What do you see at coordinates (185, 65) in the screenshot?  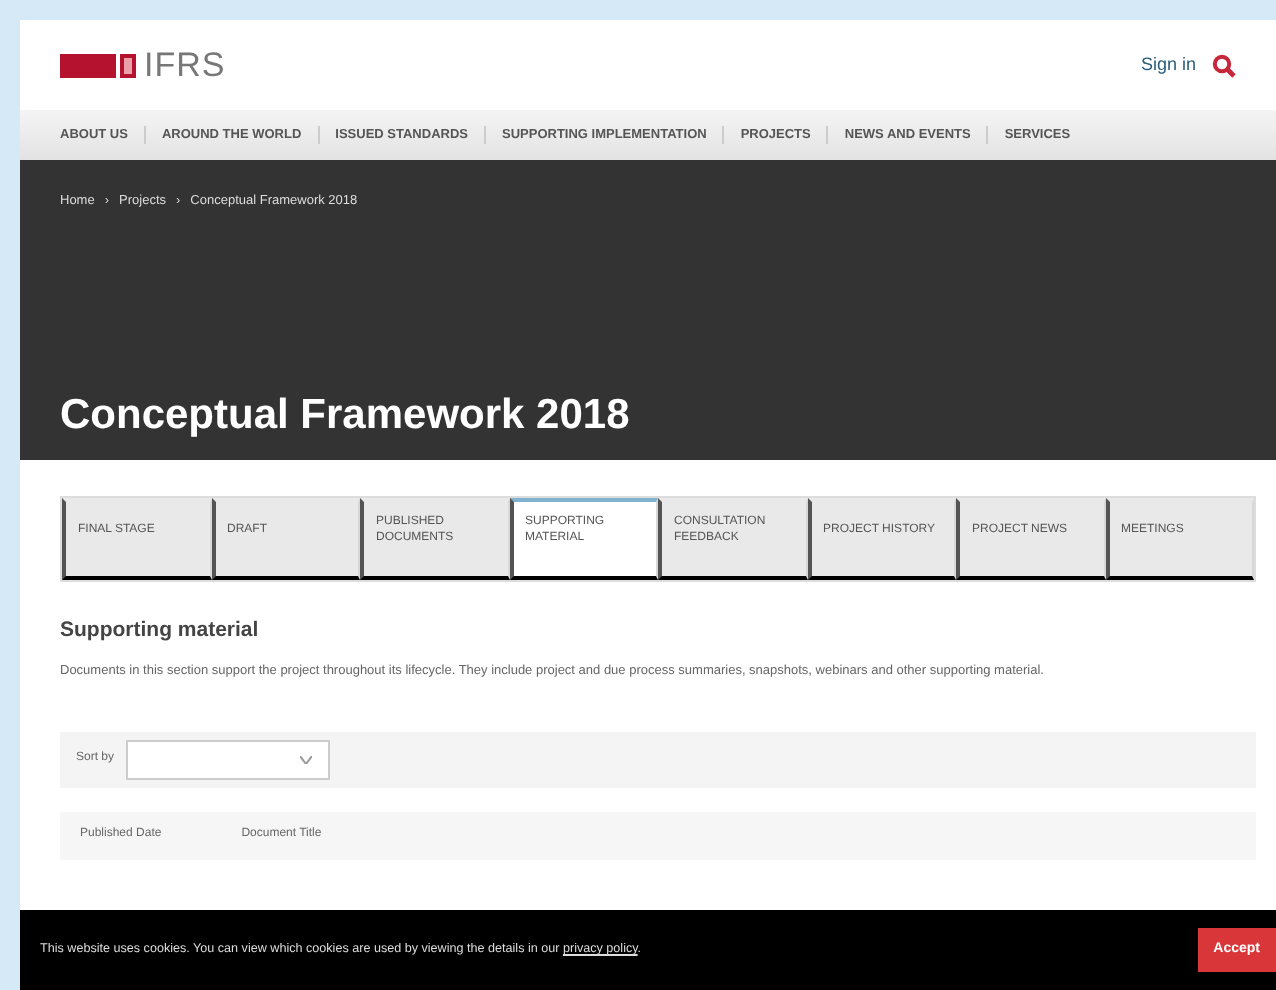 I see `logo-text: IFRS` at bounding box center [185, 65].